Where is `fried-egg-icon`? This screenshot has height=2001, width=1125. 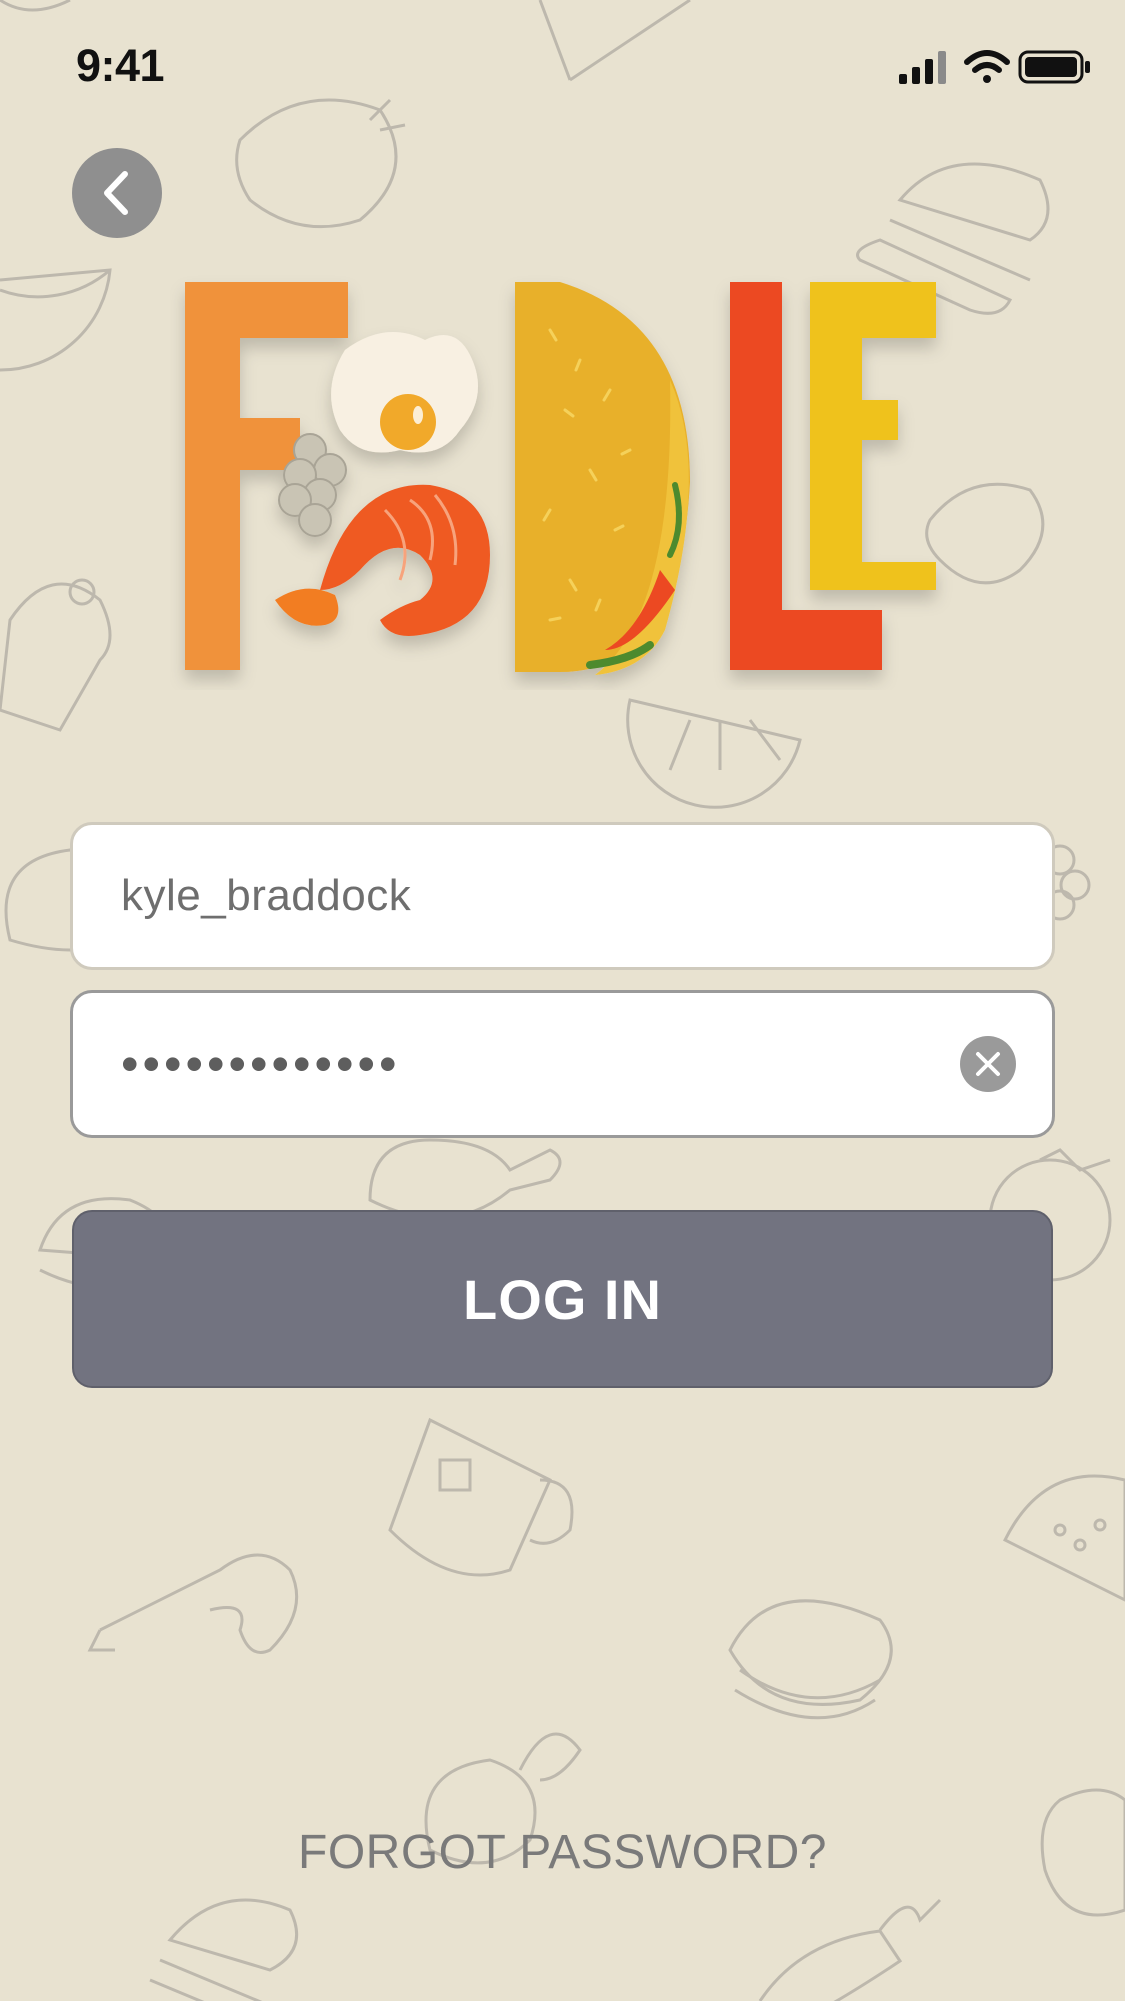
fried-egg-icon is located at coordinates (404, 392).